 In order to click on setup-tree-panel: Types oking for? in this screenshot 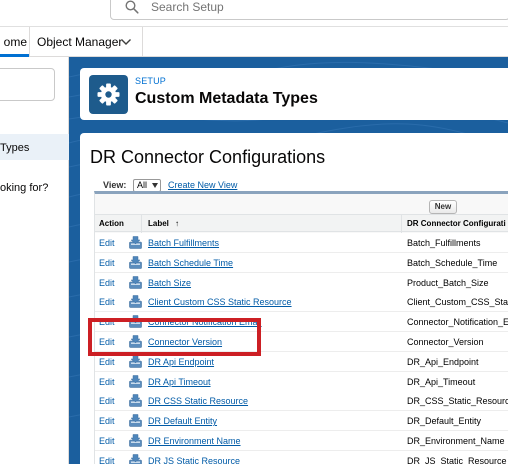, I will do `click(34, 260)`.